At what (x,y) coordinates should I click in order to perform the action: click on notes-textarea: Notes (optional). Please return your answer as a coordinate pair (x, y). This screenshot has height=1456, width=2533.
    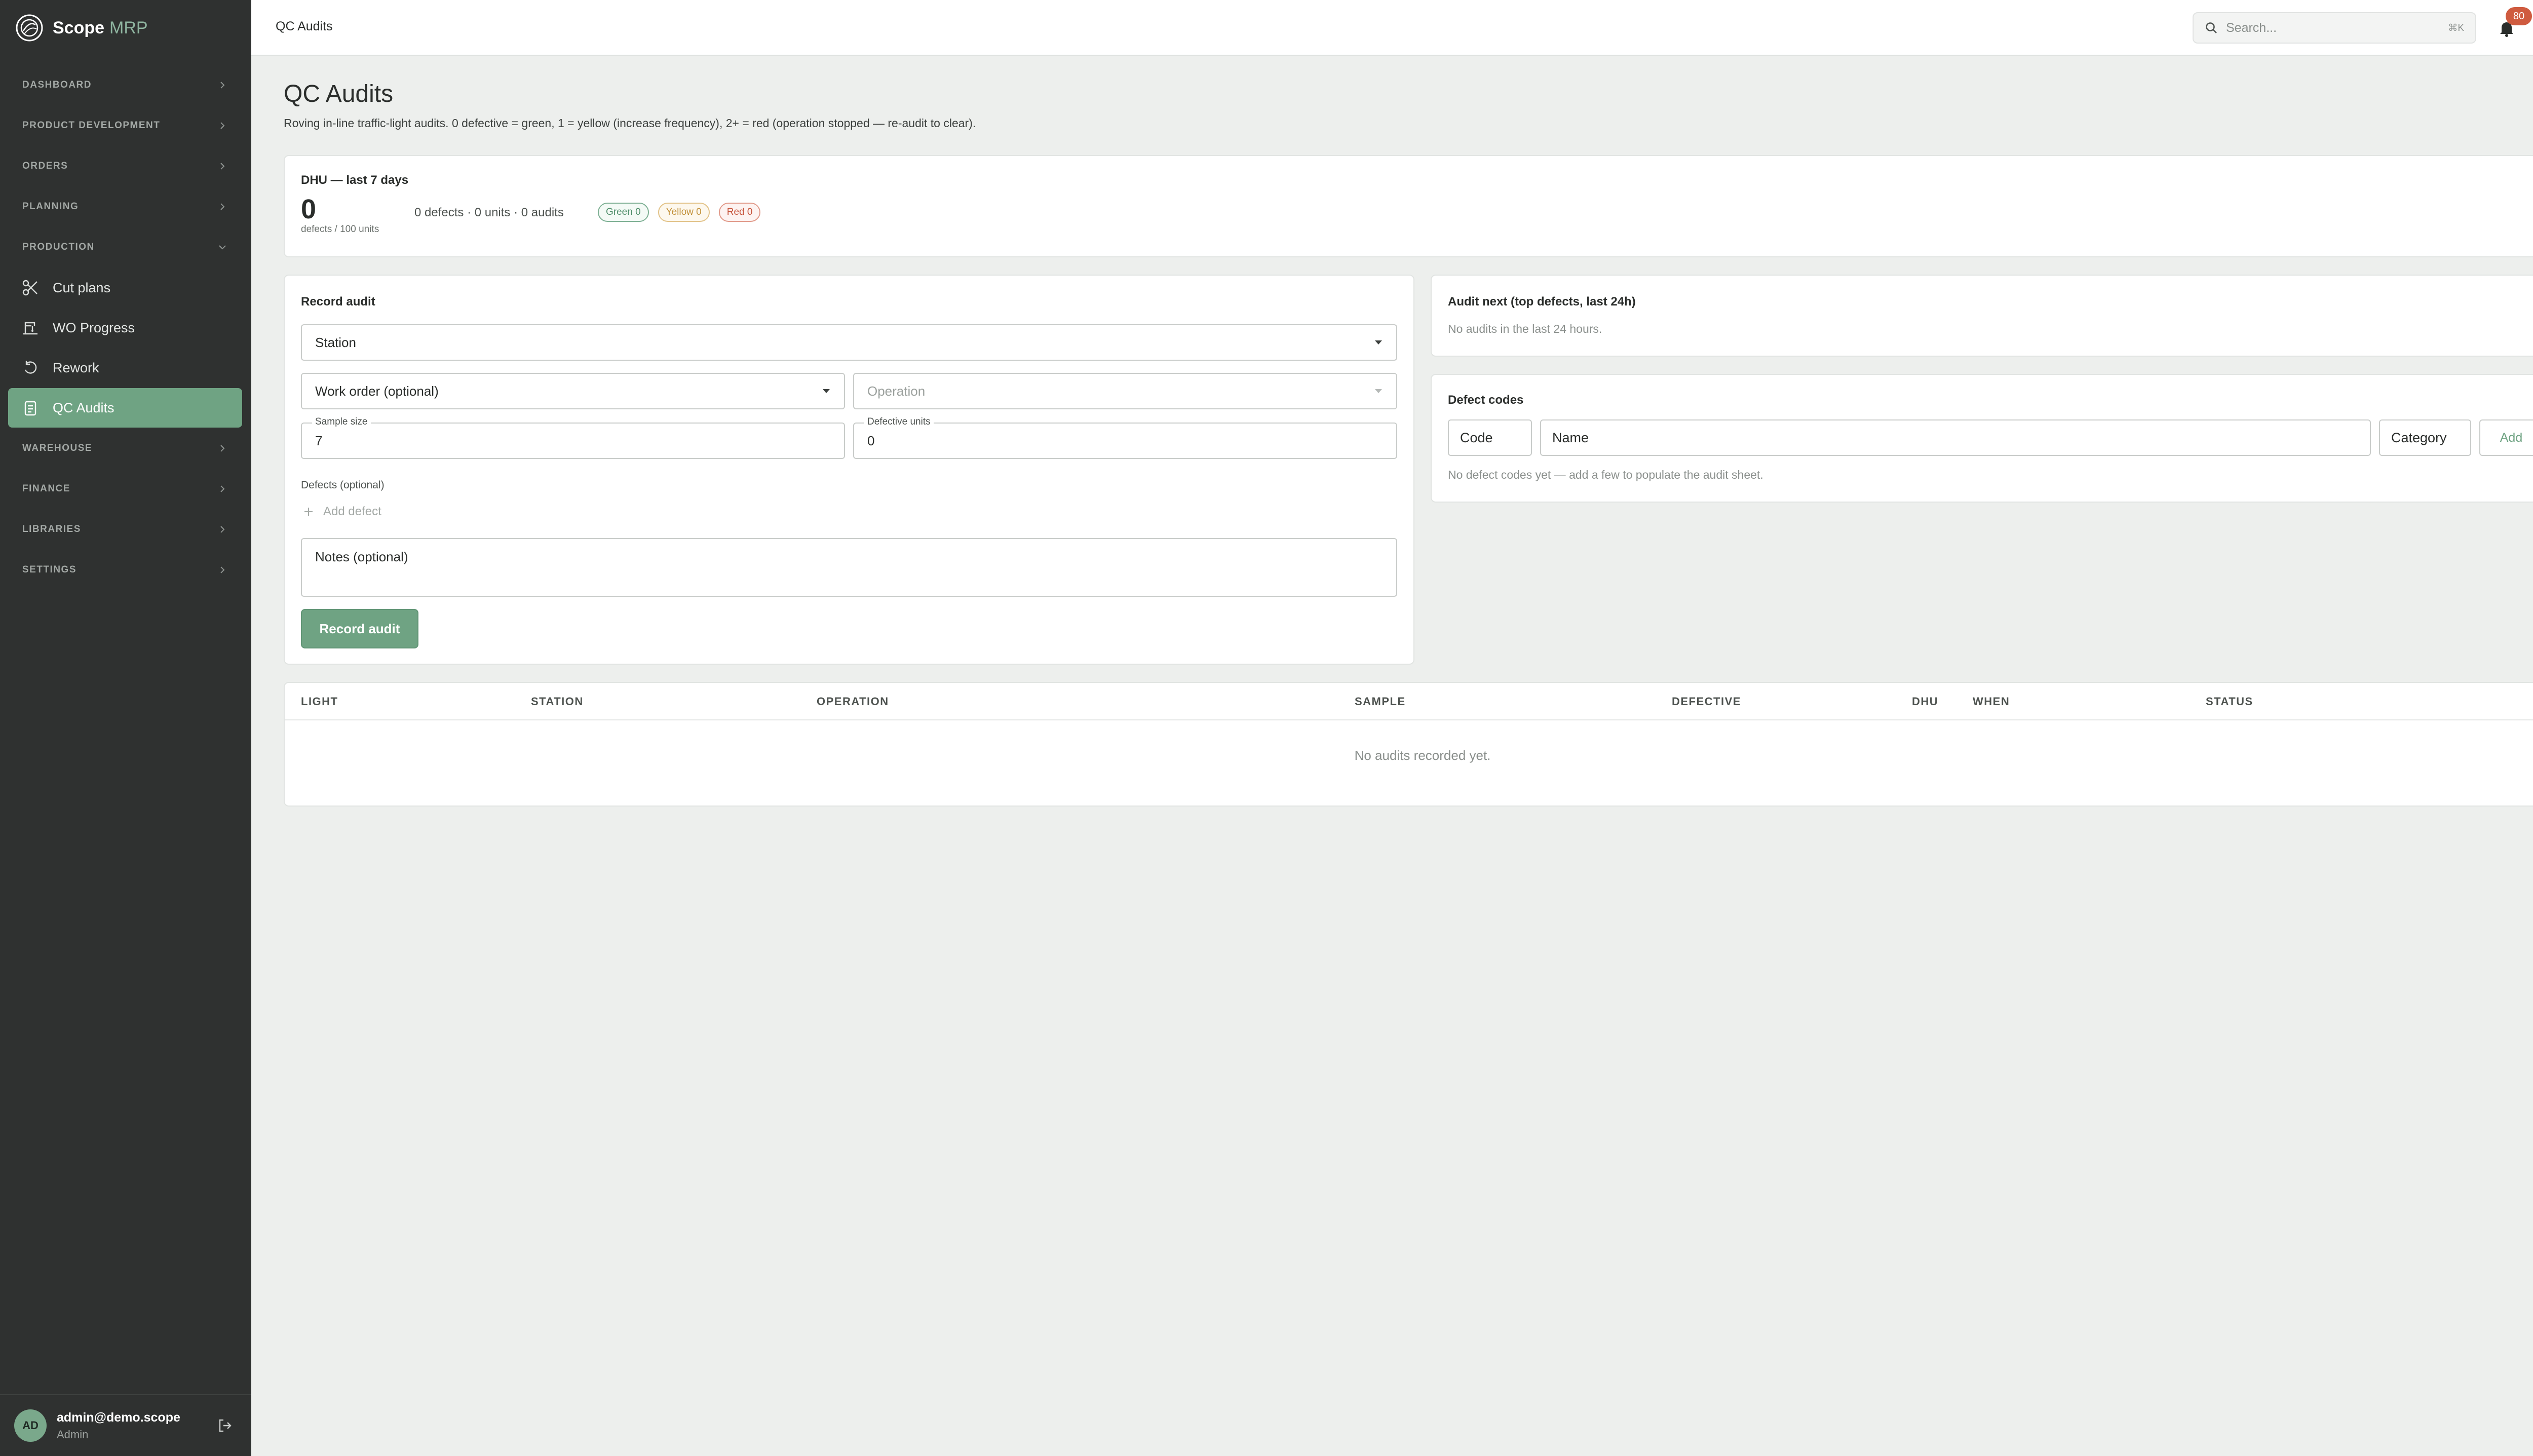
    Looking at the image, I should click on (849, 567).